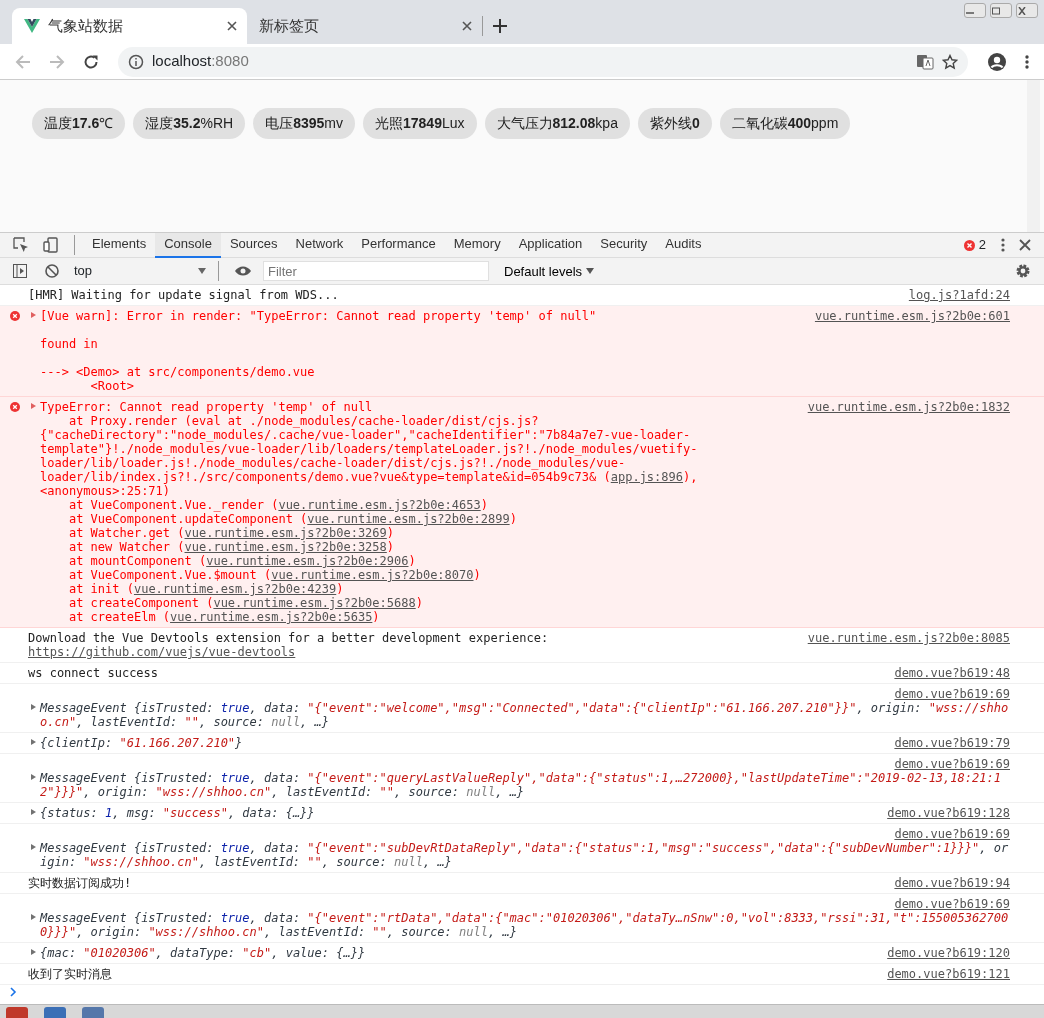 This screenshot has width=1044, height=1018. What do you see at coordinates (235, 589) in the screenshot?
I see `link: vue.runtime.esm.js?2b0e:4239` at bounding box center [235, 589].